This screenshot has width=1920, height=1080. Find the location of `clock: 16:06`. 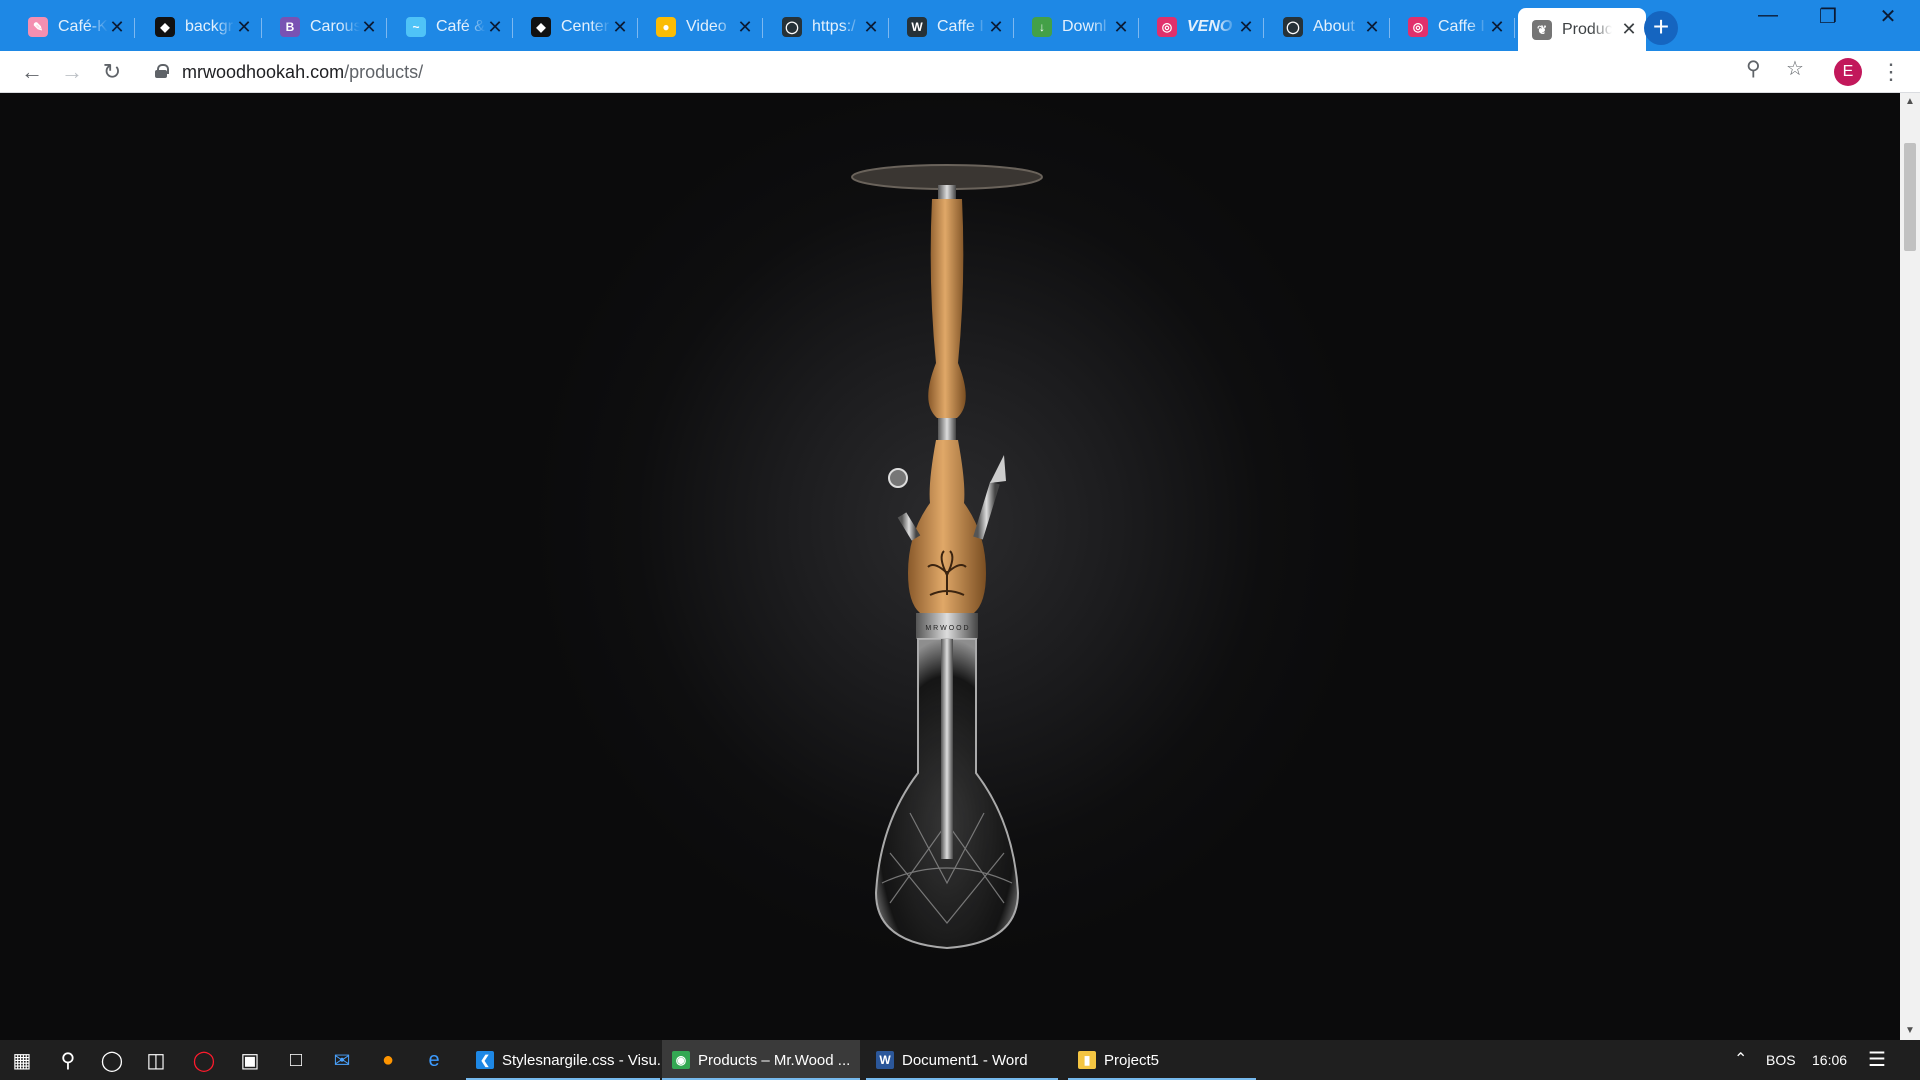

clock: 16:06 is located at coordinates (1829, 1060).